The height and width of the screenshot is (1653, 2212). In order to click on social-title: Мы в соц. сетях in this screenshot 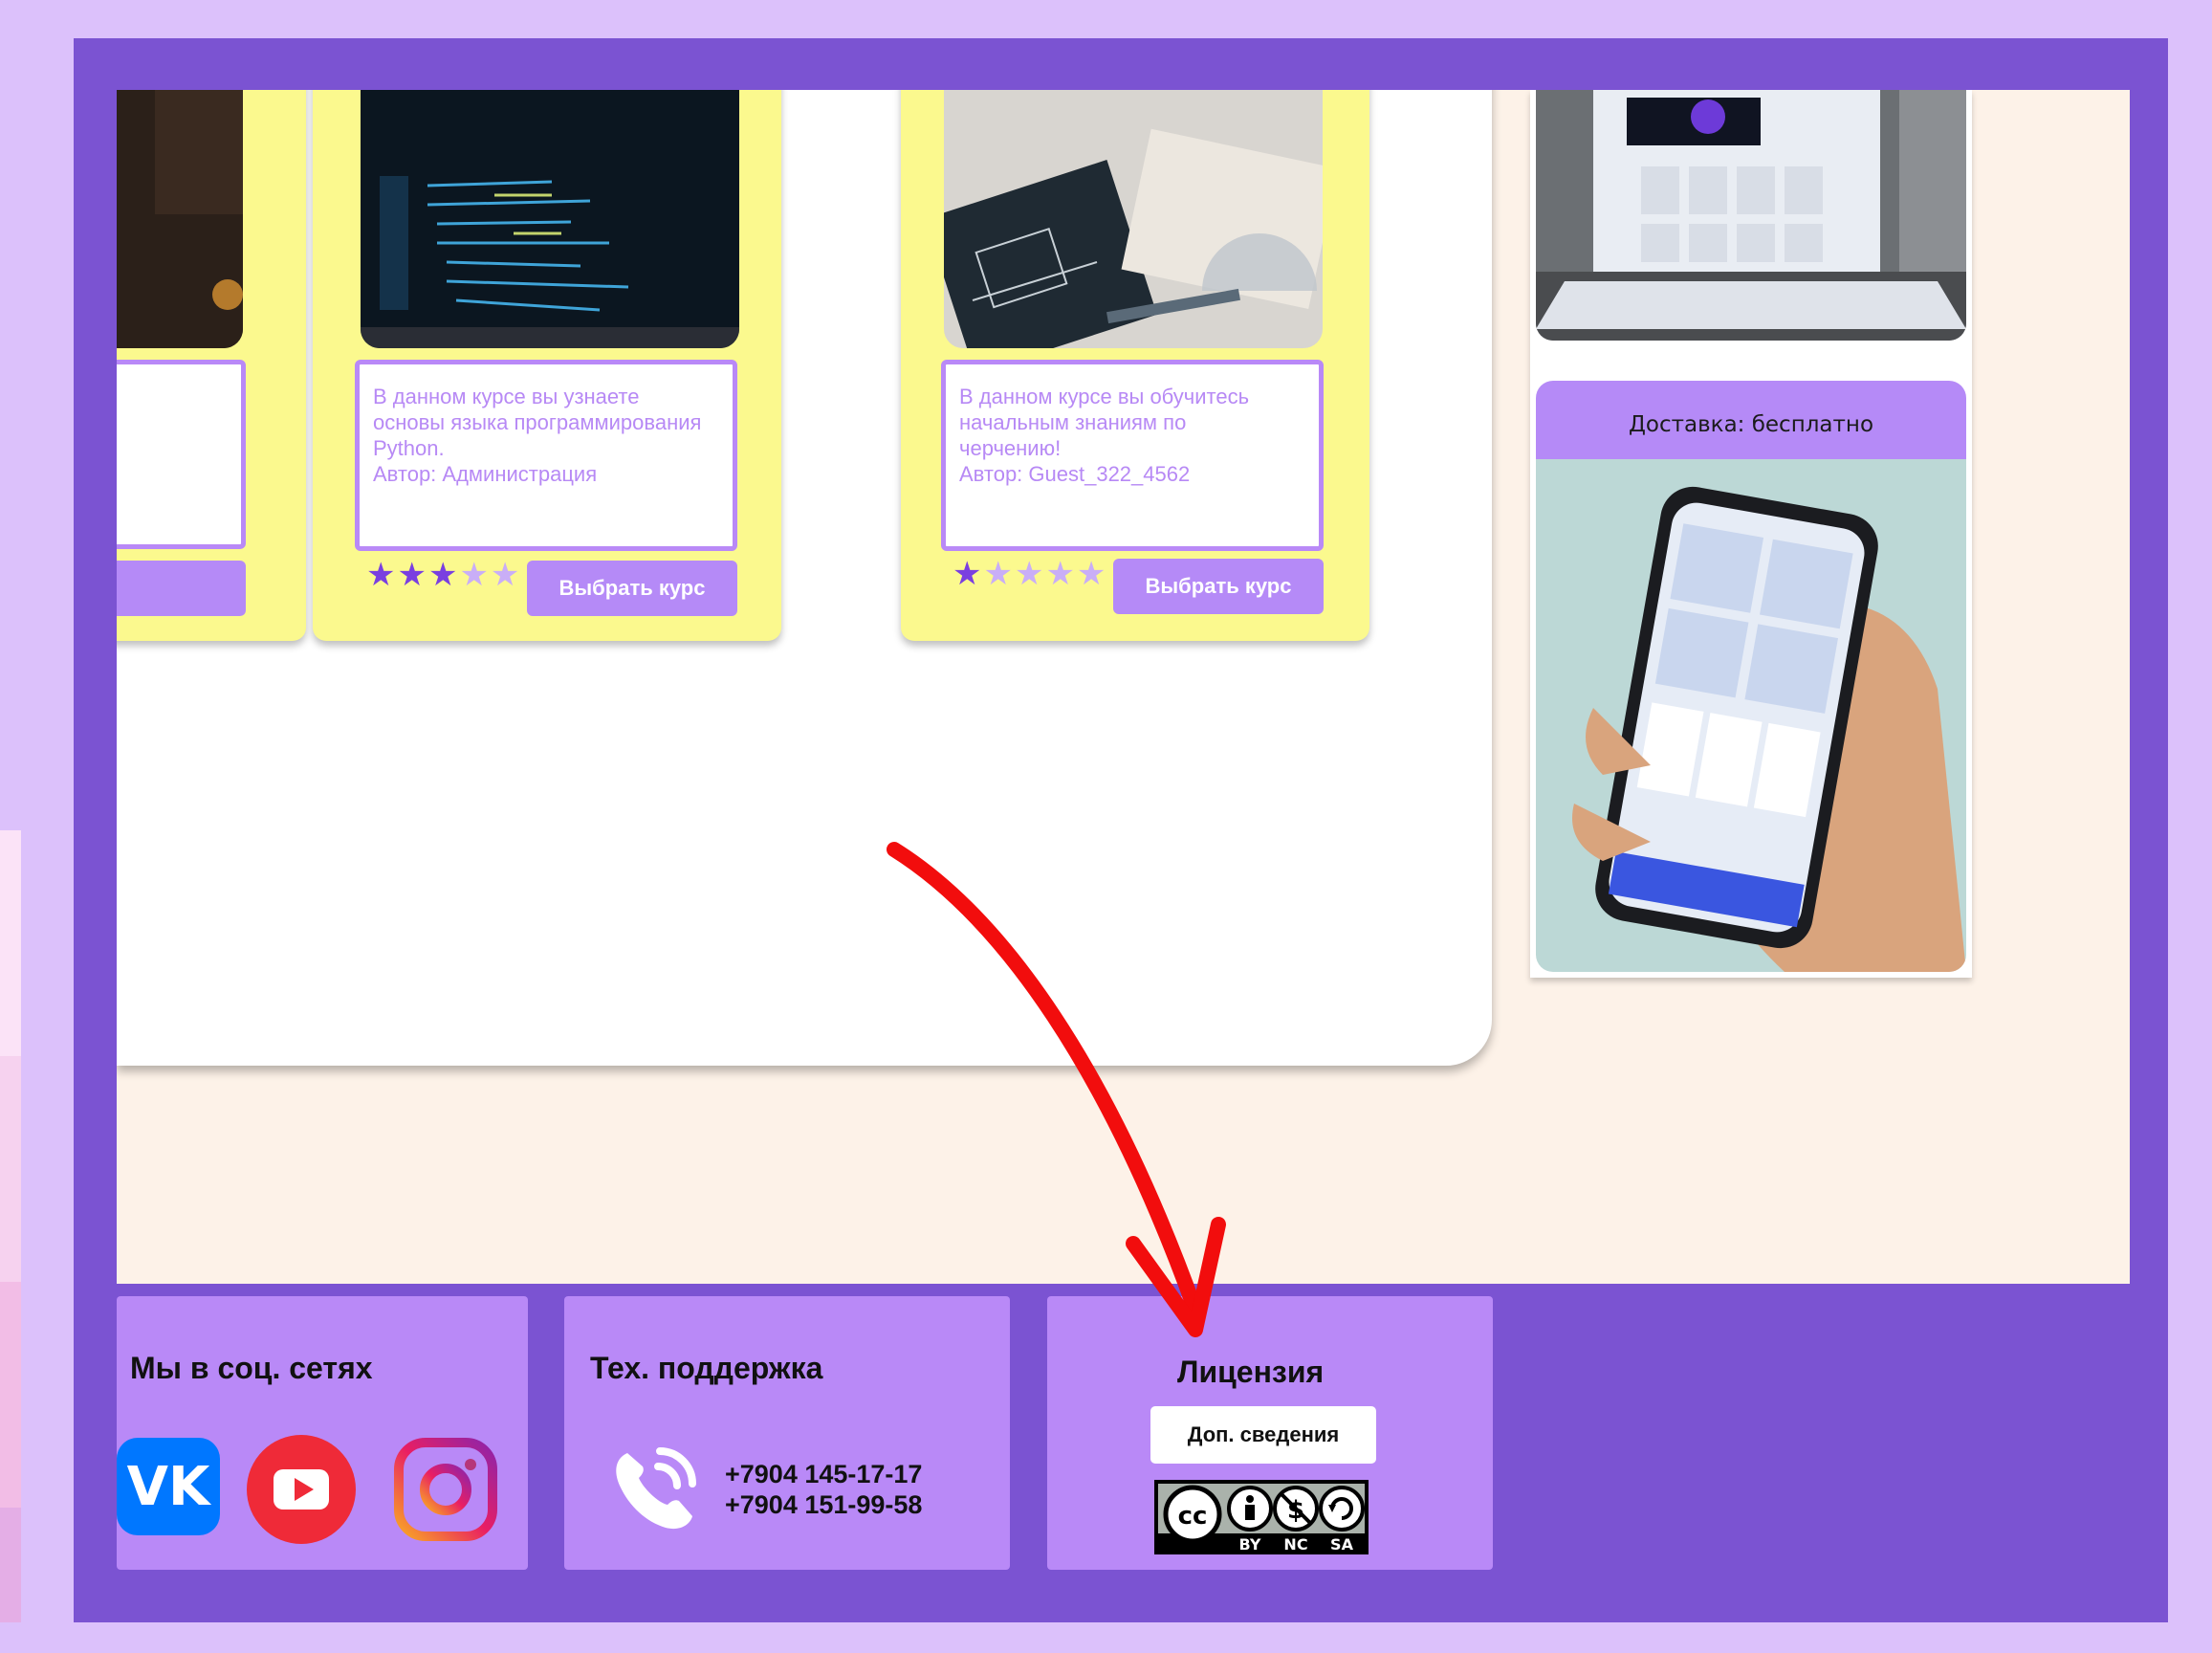, I will do `click(251, 1368)`.